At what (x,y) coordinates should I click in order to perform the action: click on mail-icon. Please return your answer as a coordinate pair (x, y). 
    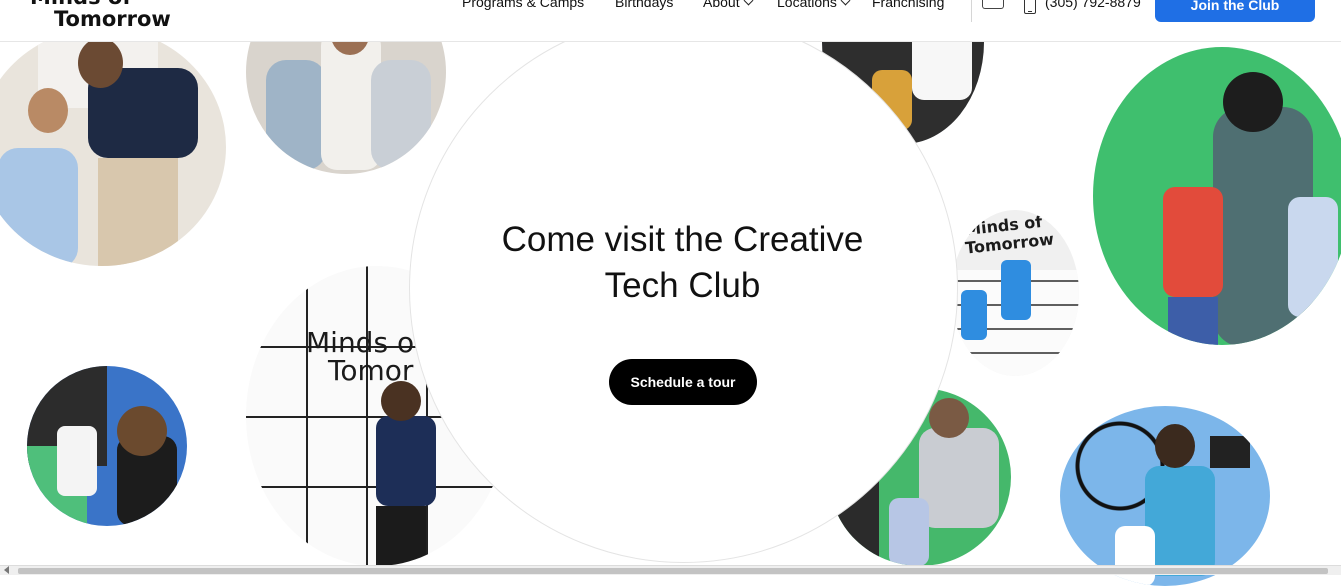
    Looking at the image, I should click on (993, 4).